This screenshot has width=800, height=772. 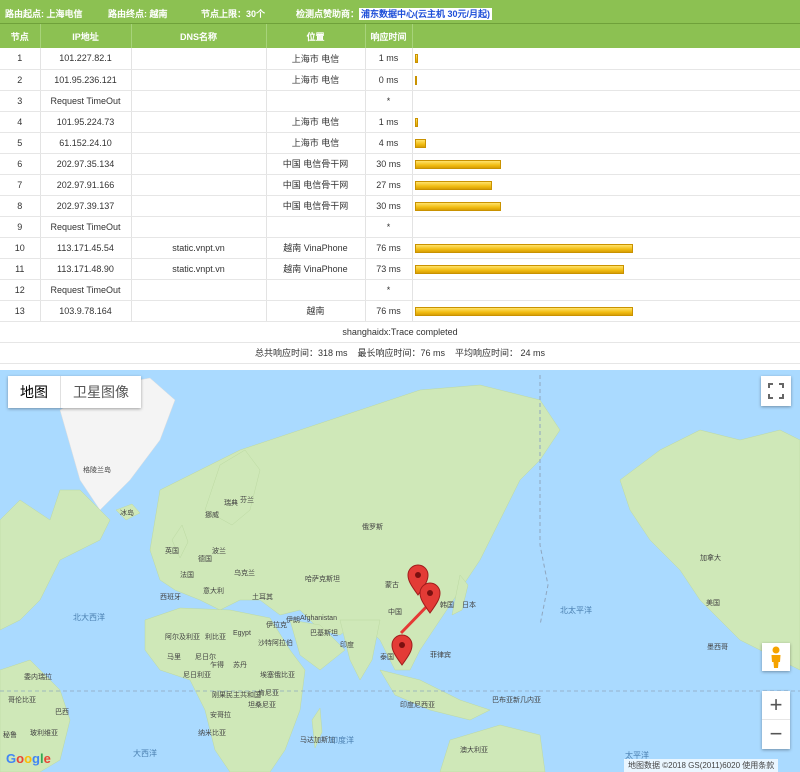 What do you see at coordinates (701, 765) in the screenshot?
I see `map-attribution: 地图数据 ©2018 GS(2011)6020 使用条款` at bounding box center [701, 765].